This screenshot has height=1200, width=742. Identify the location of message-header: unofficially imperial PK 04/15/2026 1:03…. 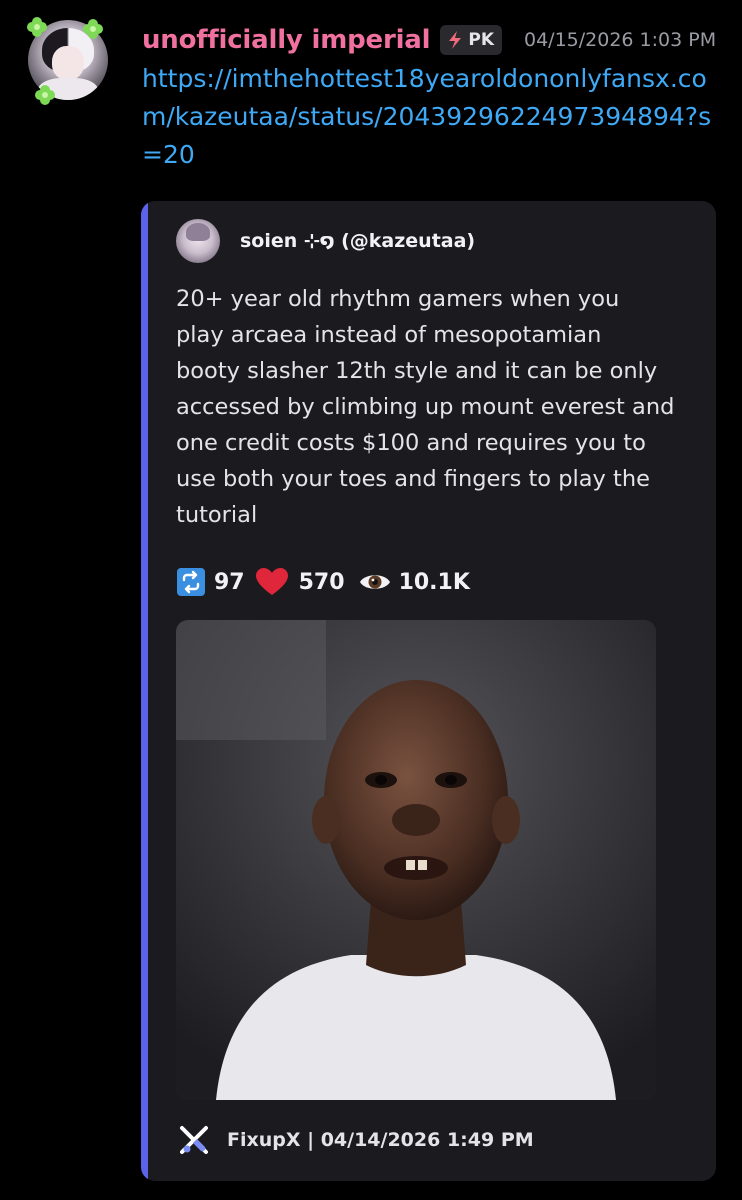
(429, 40).